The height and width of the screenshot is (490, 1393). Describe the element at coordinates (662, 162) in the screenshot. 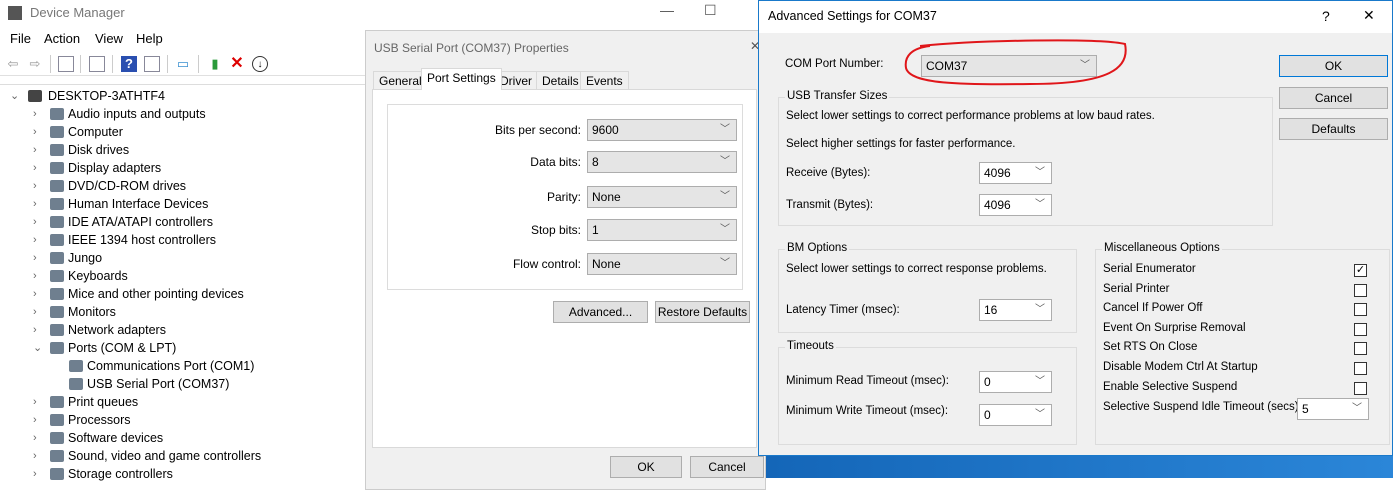

I see `field-select: 8 ﹀` at that location.